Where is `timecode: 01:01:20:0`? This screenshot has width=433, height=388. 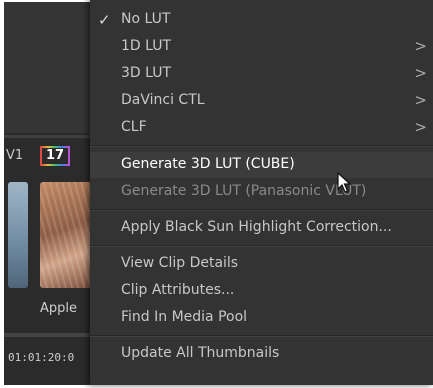 timecode: 01:01:20:0 is located at coordinates (41, 357).